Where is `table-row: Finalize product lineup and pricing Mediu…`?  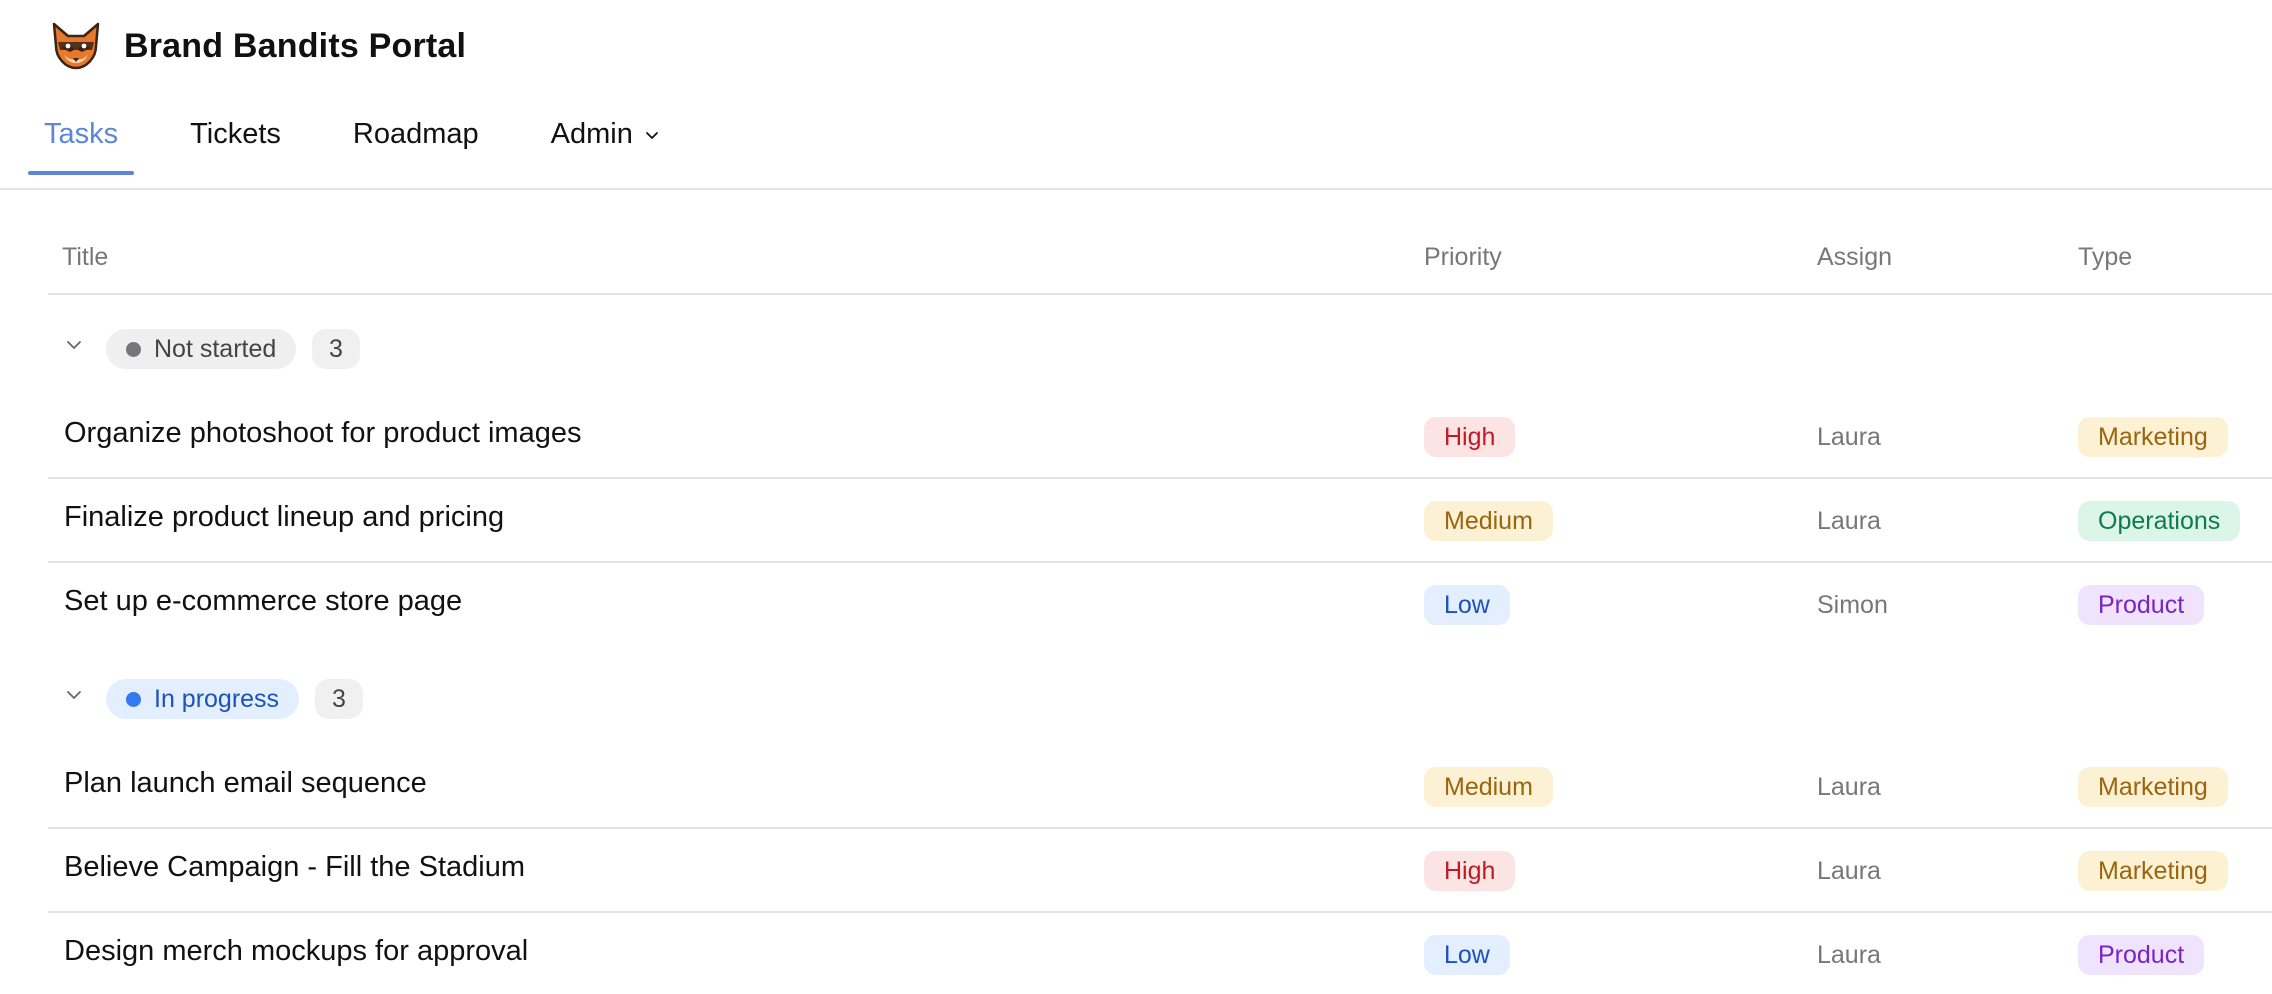
table-row: Finalize product lineup and pricing Mediu… is located at coordinates (1160, 521).